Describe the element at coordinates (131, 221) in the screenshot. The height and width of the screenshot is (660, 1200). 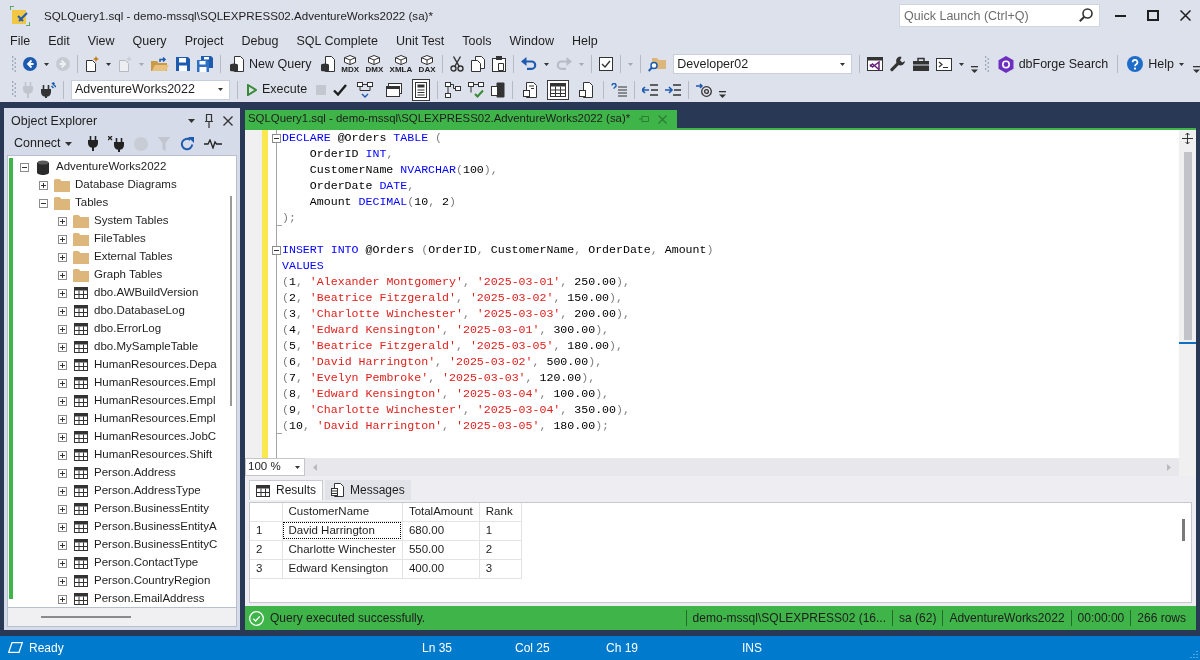
I see `tree-node: System Tables` at that location.